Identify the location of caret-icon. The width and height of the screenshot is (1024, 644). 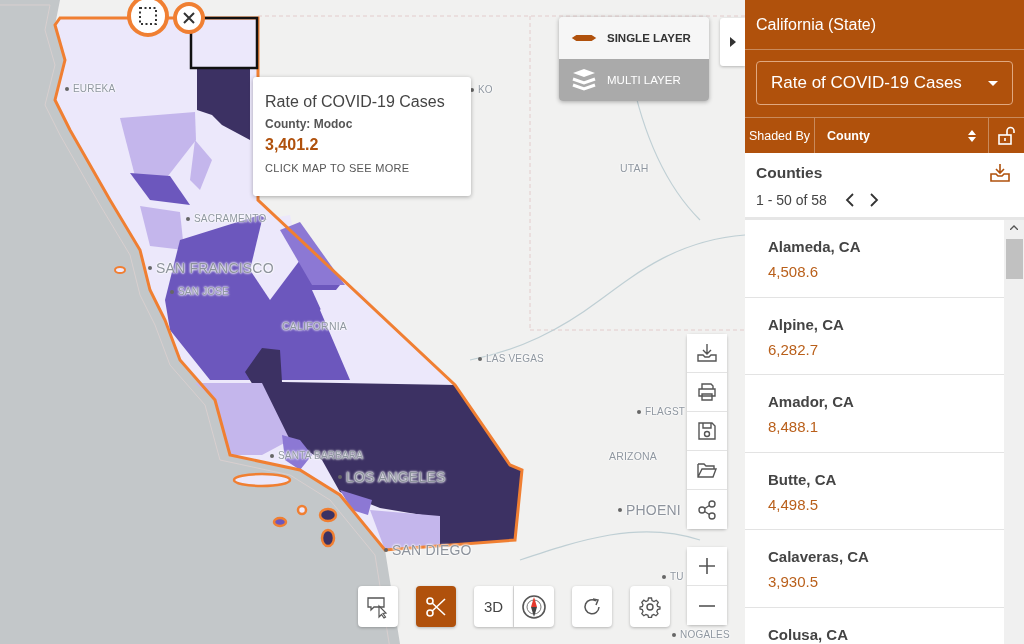
(993, 83).